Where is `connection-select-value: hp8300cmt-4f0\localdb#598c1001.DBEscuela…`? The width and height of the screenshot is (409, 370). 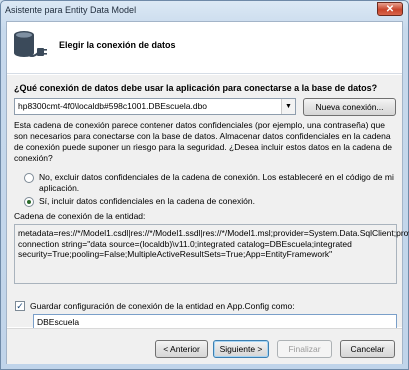 connection-select-value: hp8300cmt-4f0\localdb#598c1001.DBEscuela… is located at coordinates (113, 106).